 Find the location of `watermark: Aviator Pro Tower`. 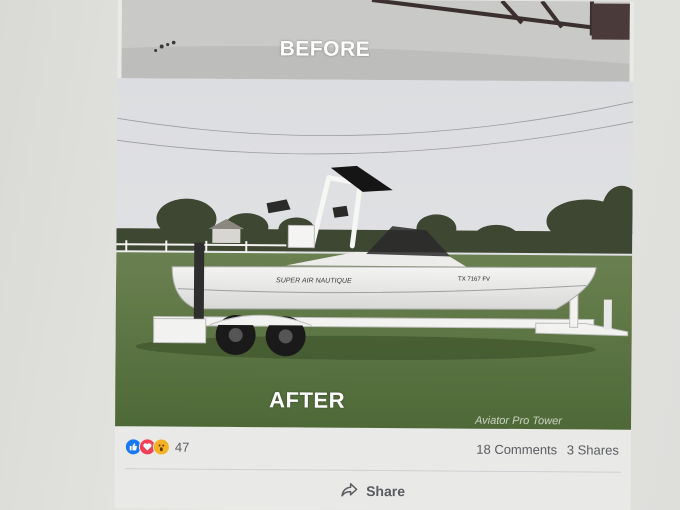

watermark: Aviator Pro Tower is located at coordinates (518, 421).